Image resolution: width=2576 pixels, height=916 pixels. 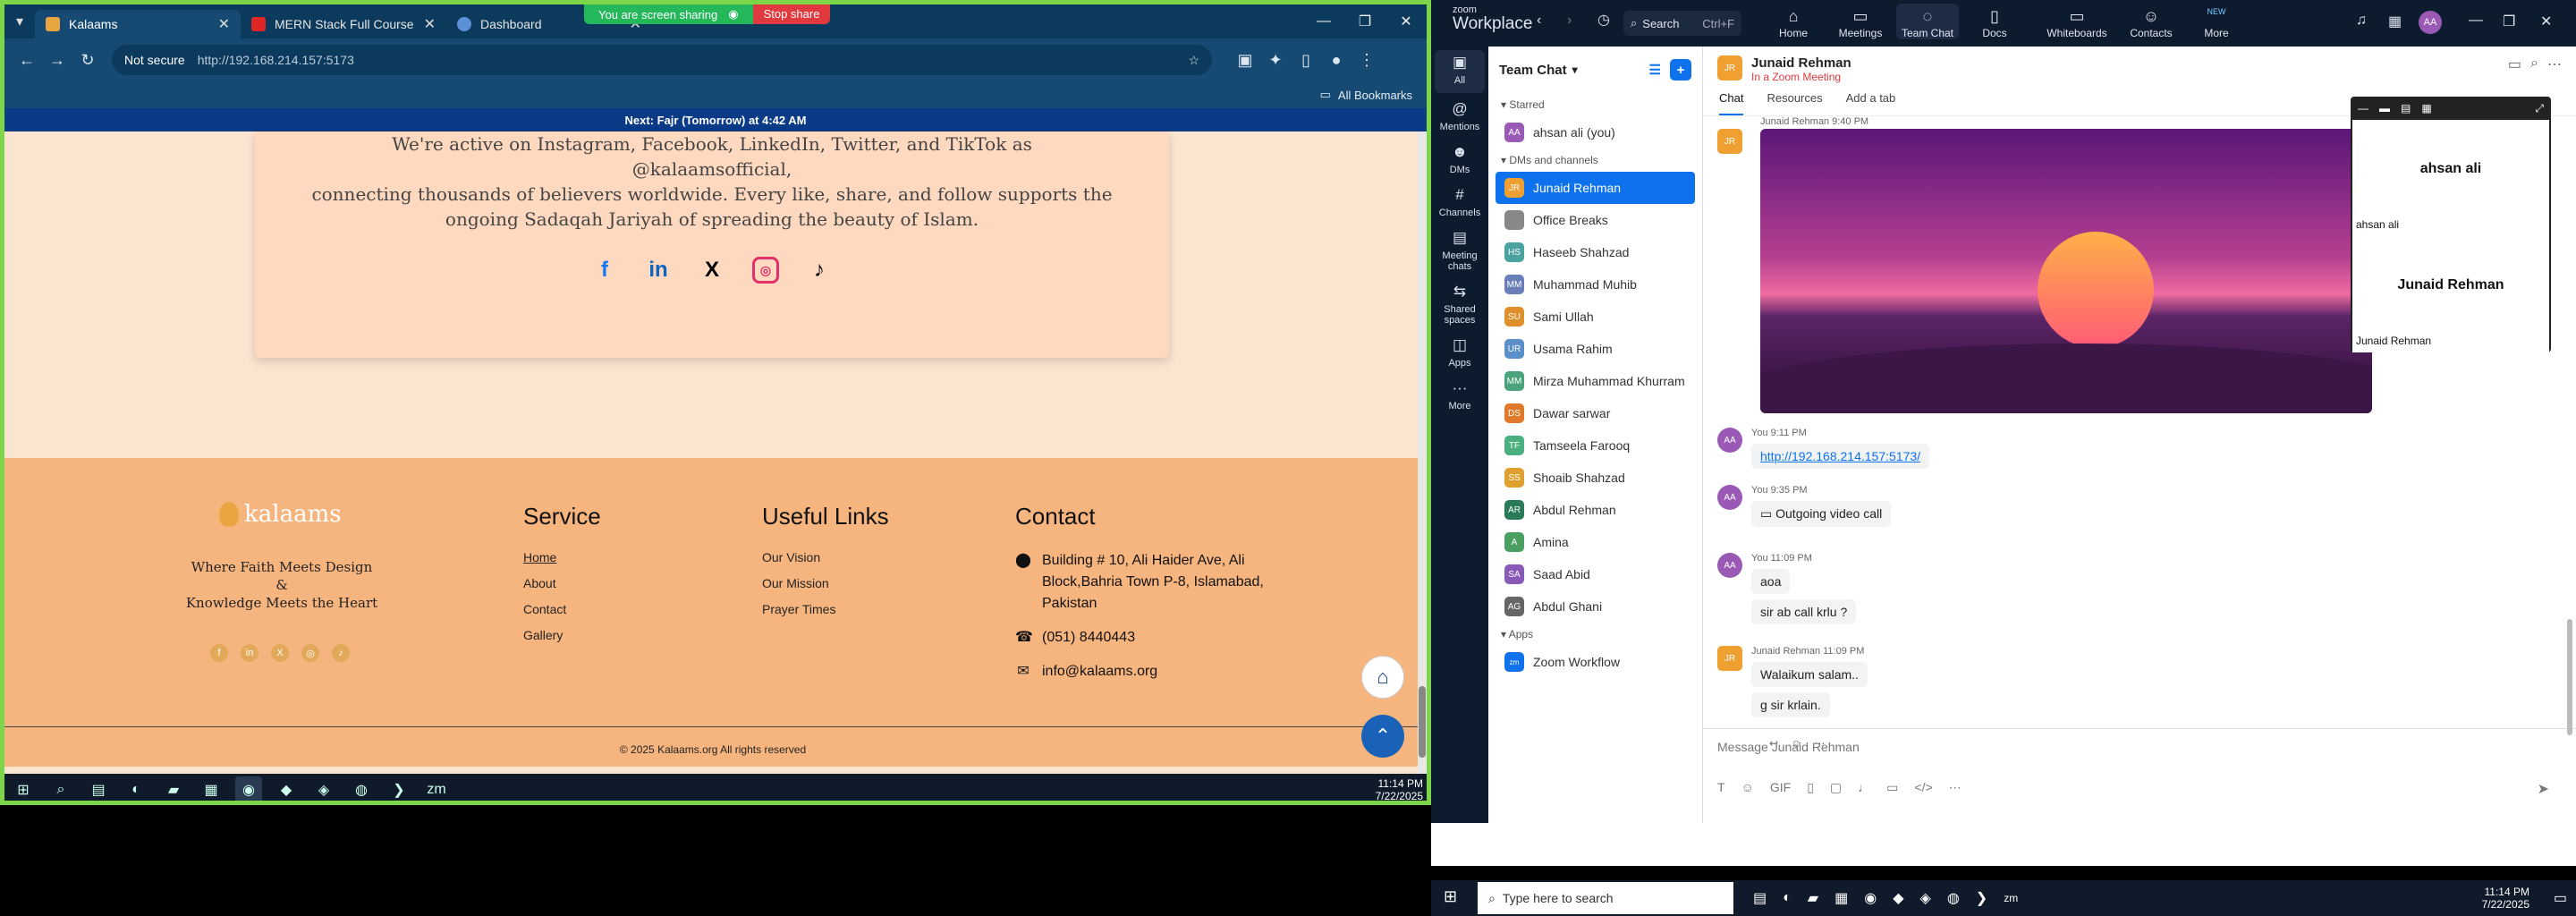 I want to click on notification-icon: ▭, so click(x=2560, y=898).